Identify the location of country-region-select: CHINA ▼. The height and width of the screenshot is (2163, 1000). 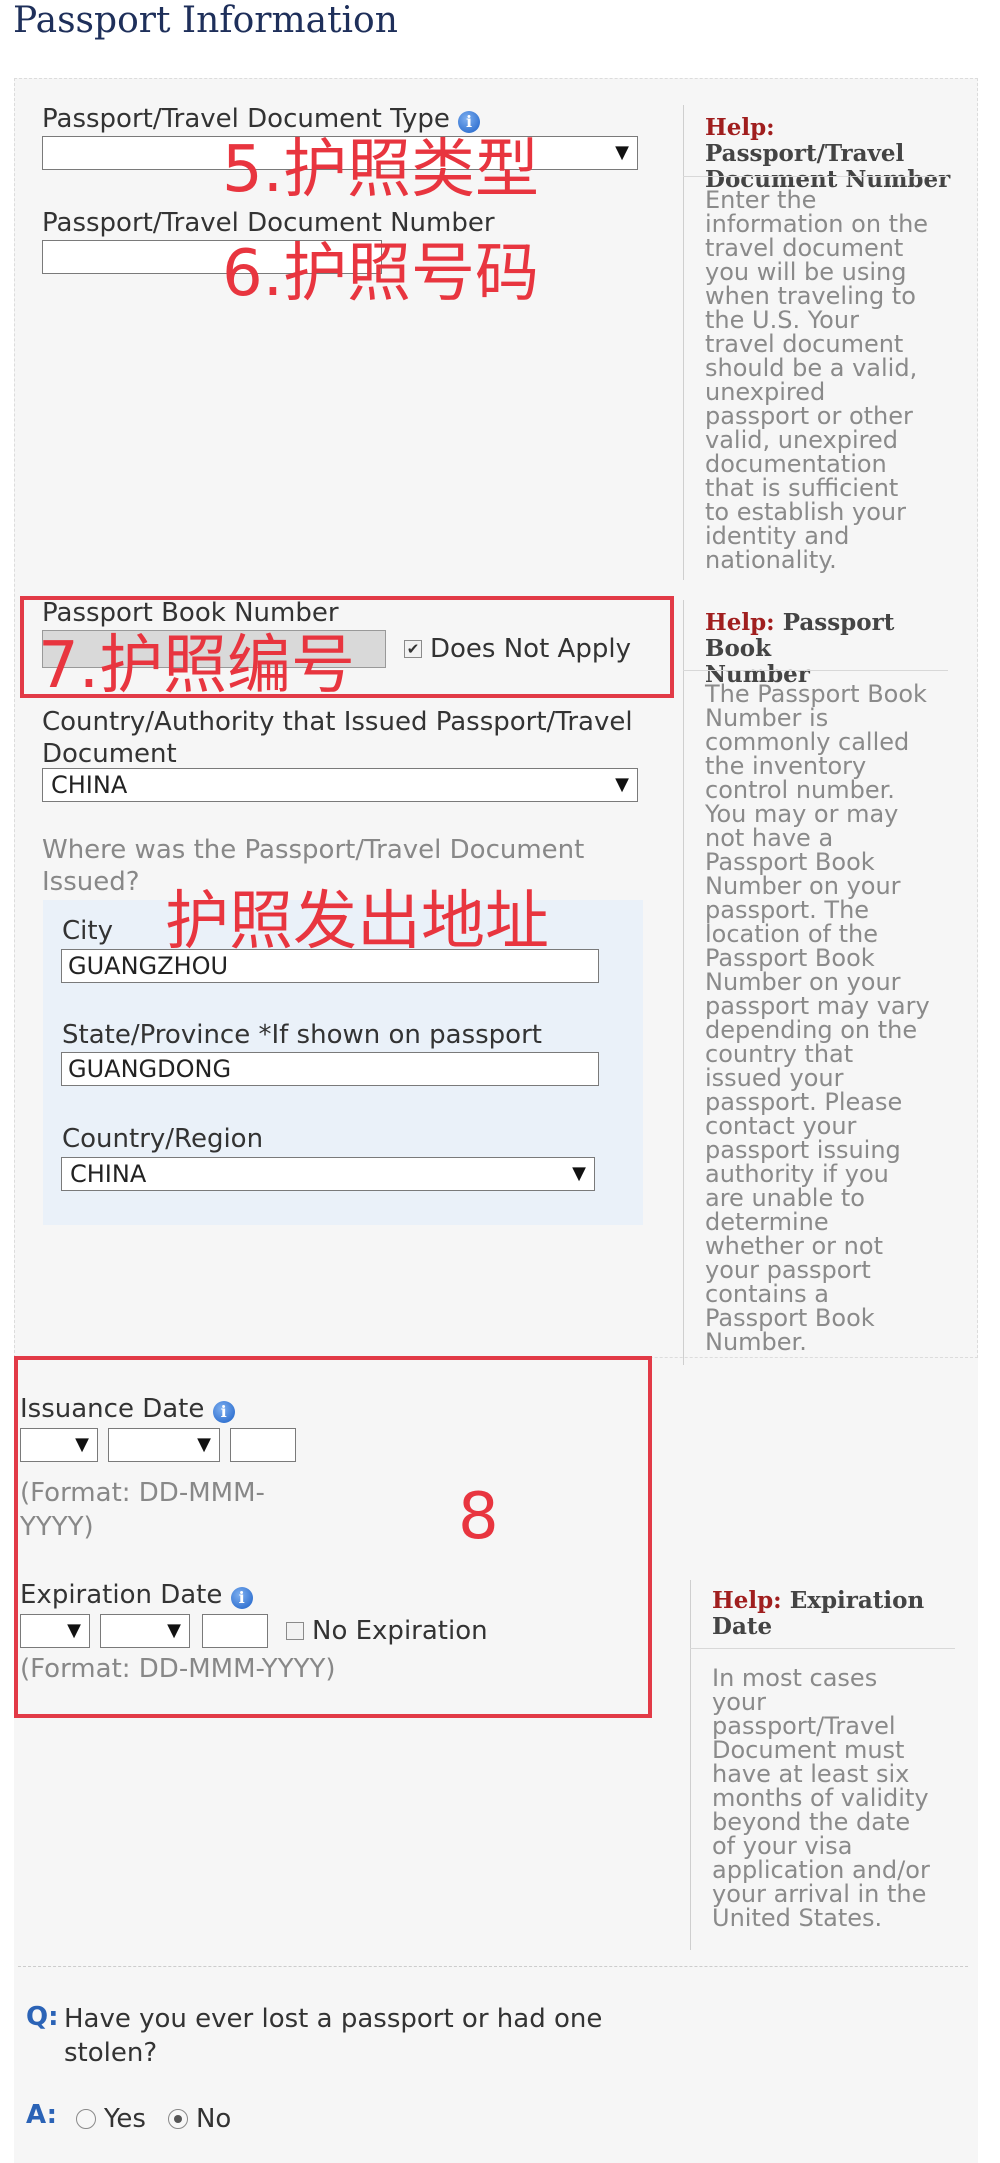
(328, 1174).